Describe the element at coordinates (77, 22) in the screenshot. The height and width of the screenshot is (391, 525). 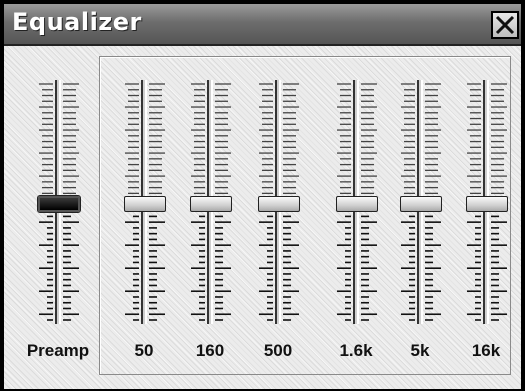
I see `window-title: Equalizer` at that location.